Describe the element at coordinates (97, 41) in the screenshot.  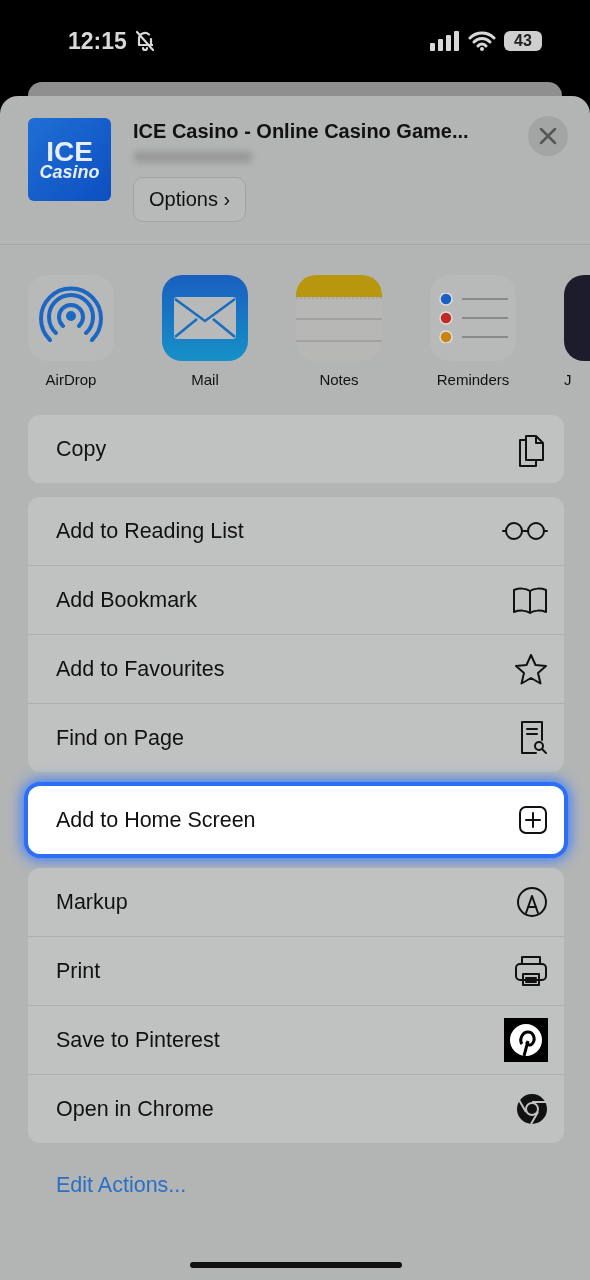
I see `clock-time: 12:15` at that location.